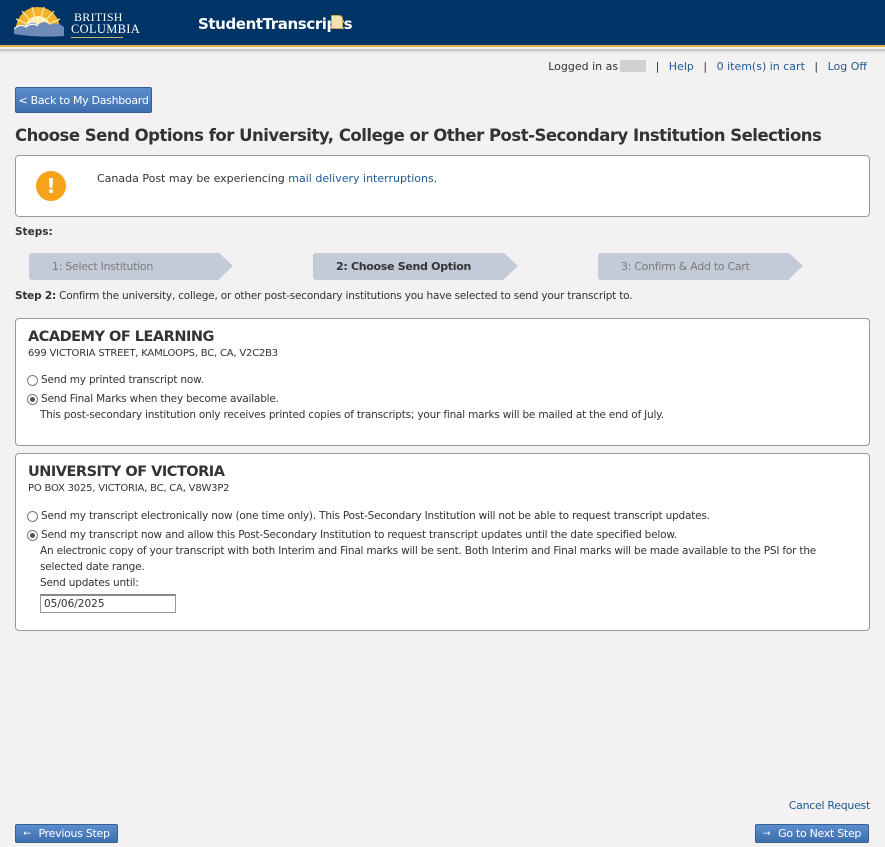 The image size is (885, 847). Describe the element at coordinates (360, 178) in the screenshot. I see `mail-delivery-link: mail delivery interruptions` at that location.